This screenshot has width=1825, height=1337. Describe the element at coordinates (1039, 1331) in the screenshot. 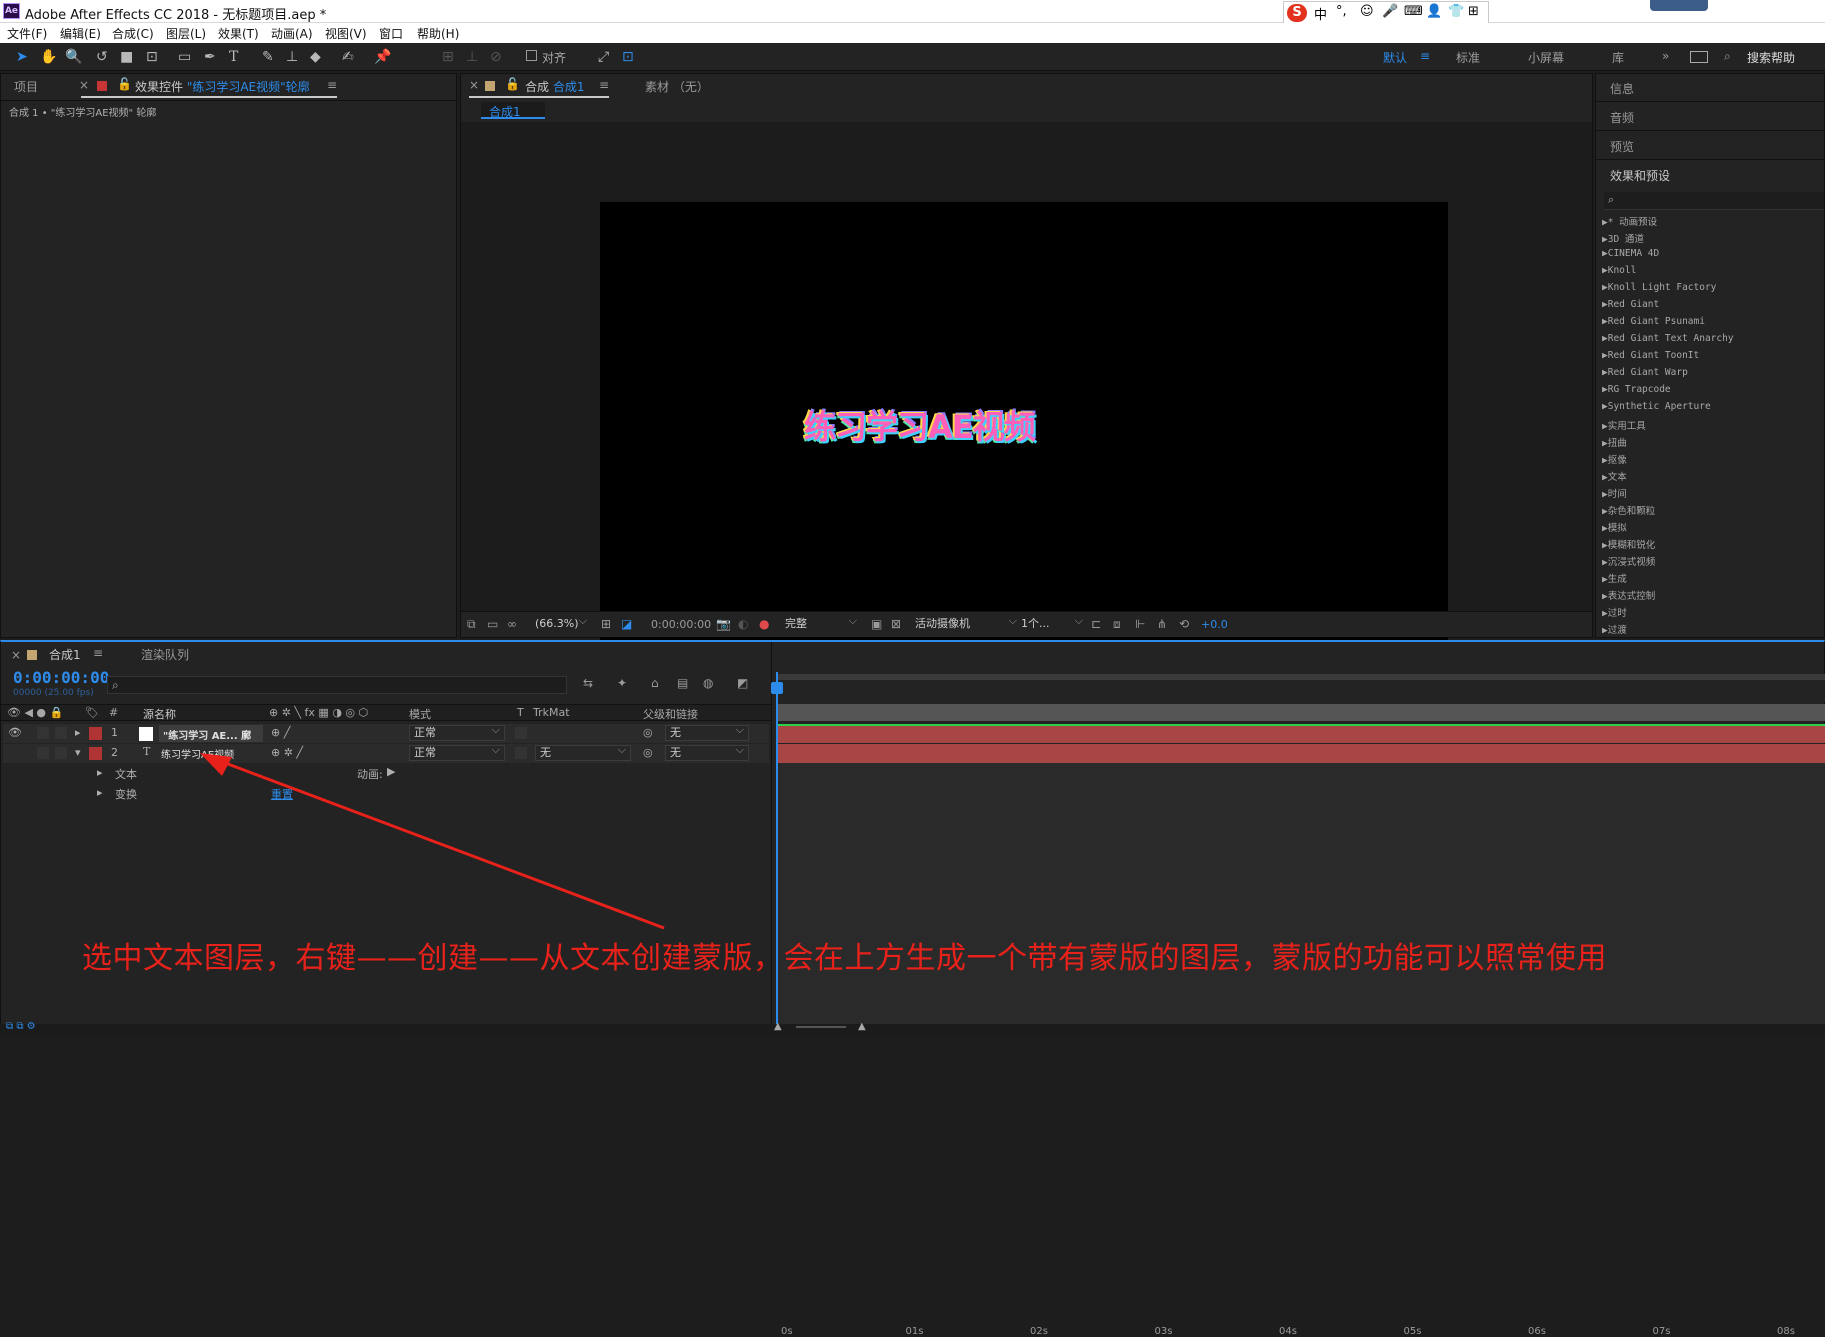

I see `ruler-tick-label: 02s` at that location.